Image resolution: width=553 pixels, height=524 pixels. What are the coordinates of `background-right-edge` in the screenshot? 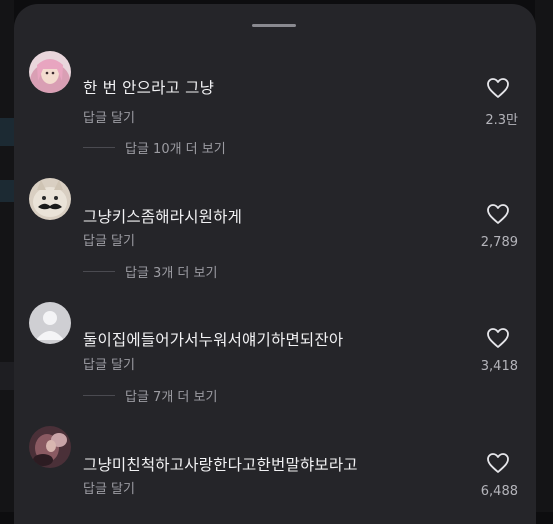 It's located at (544, 256).